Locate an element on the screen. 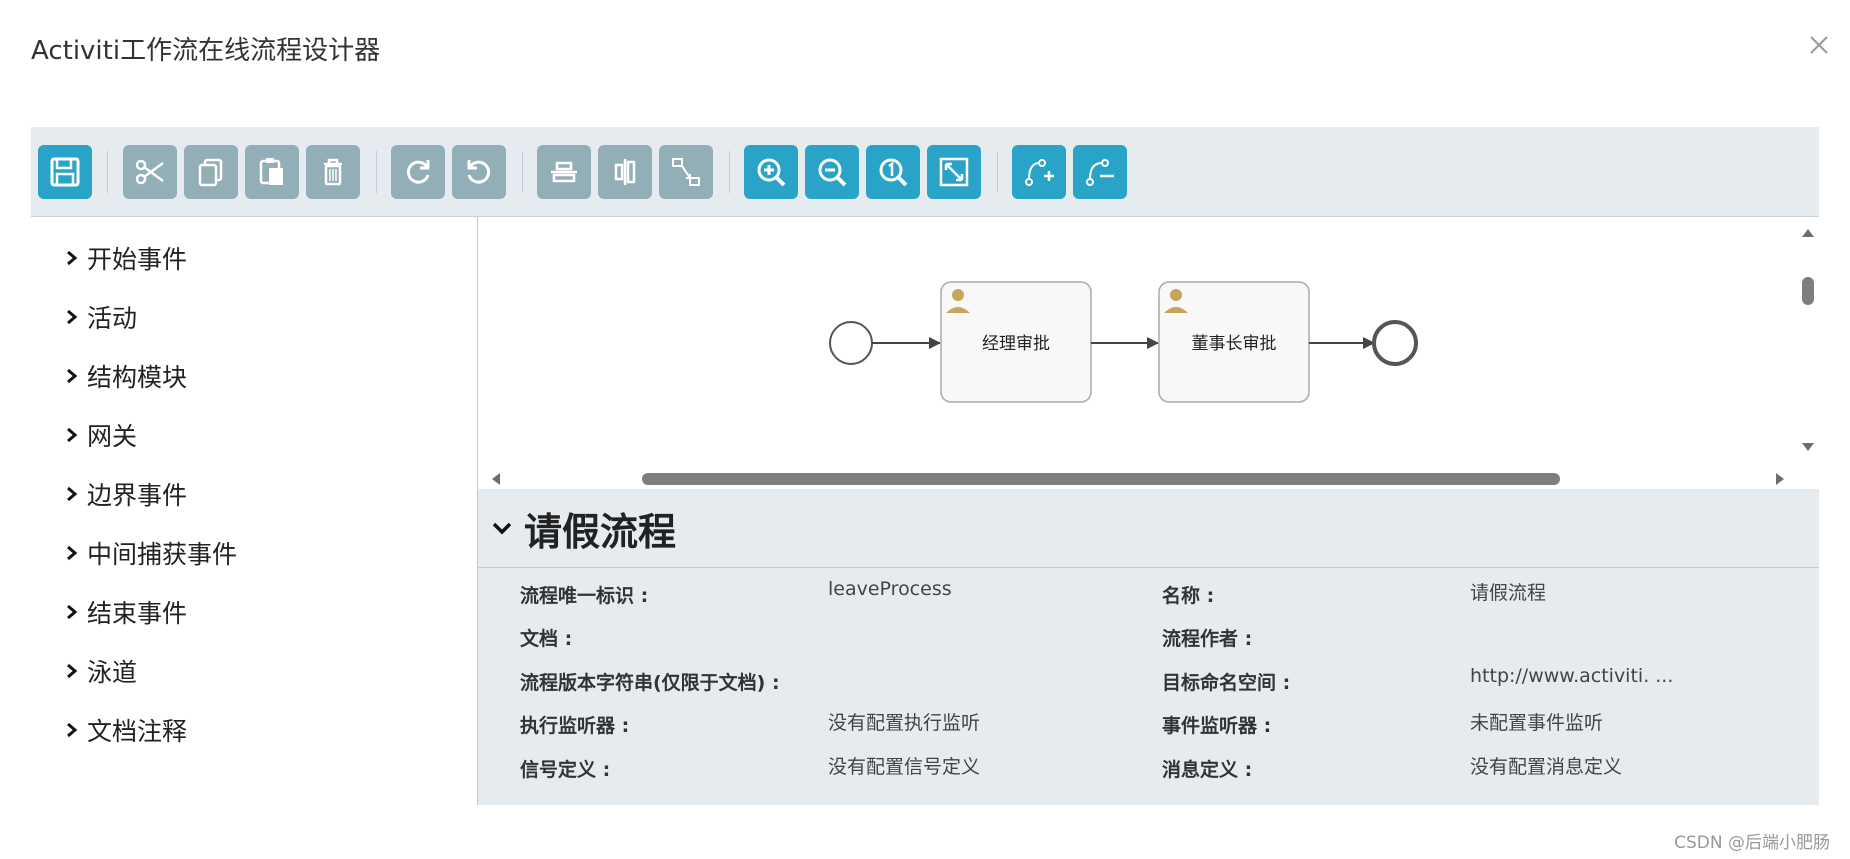 This screenshot has width=1850, height=859. properties-title: 请假流程 is located at coordinates (600, 531).